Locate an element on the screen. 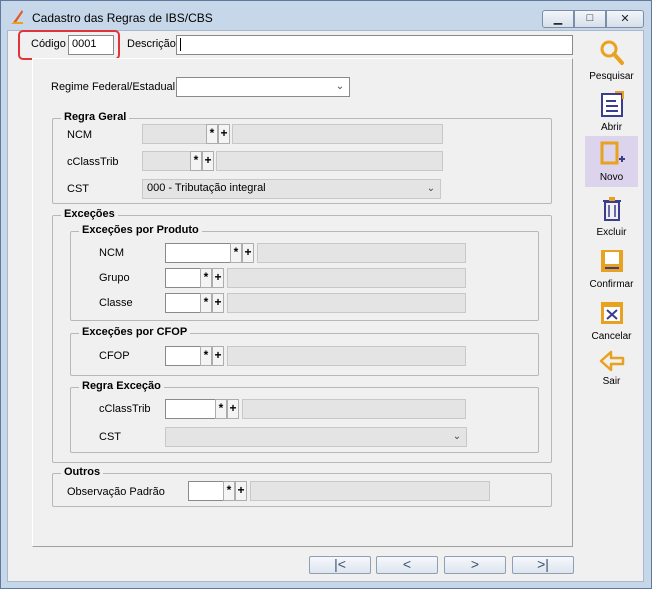  nav-prev-button: < is located at coordinates (407, 565).